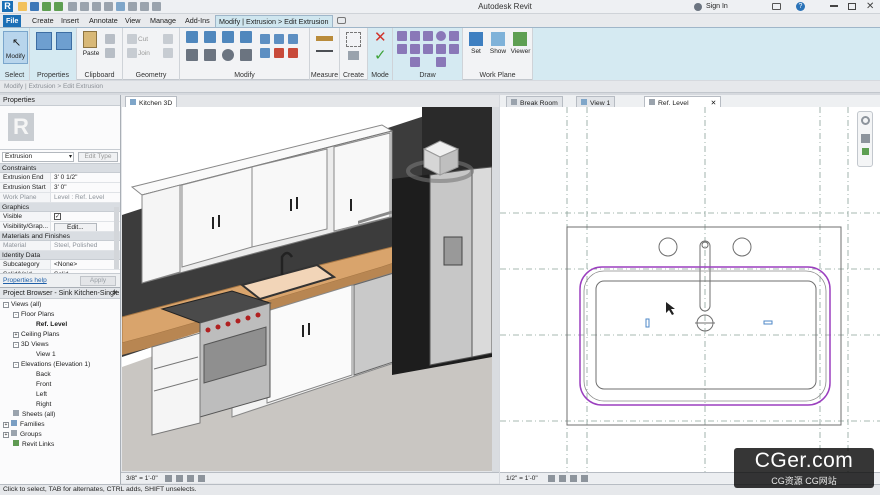 The height and width of the screenshot is (495, 880). I want to click on close-tab-icon: ✕, so click(714, 103).